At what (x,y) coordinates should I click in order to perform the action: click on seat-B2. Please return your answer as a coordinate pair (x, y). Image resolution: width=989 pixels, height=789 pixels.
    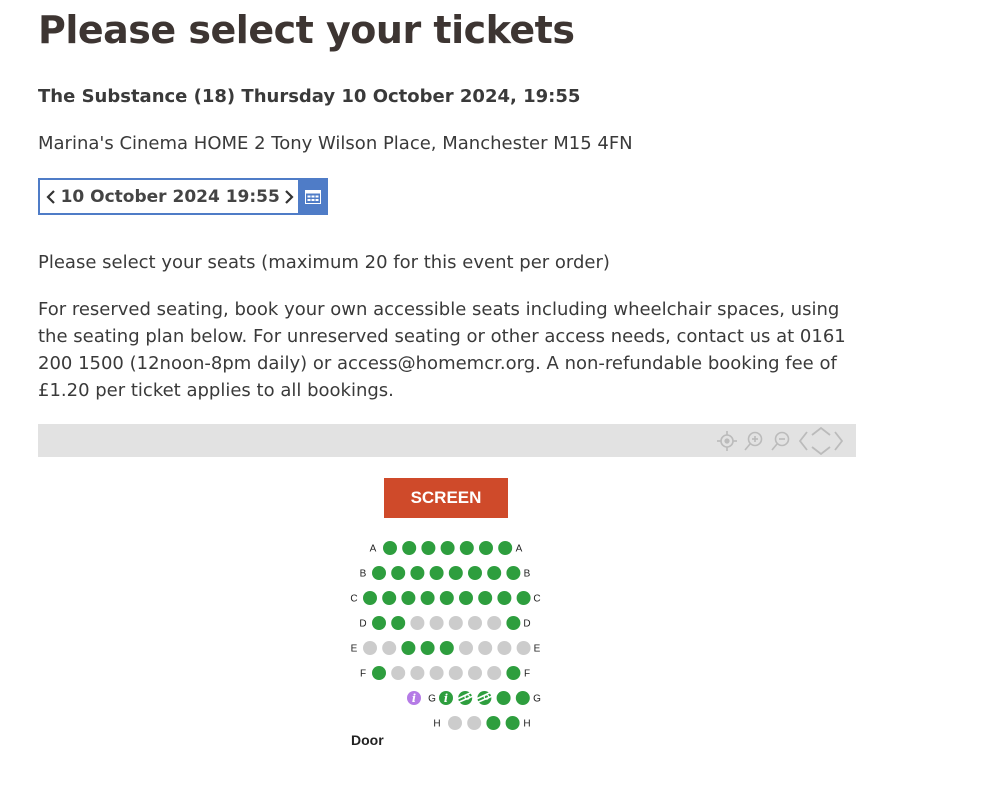
    Looking at the image, I should click on (398, 573).